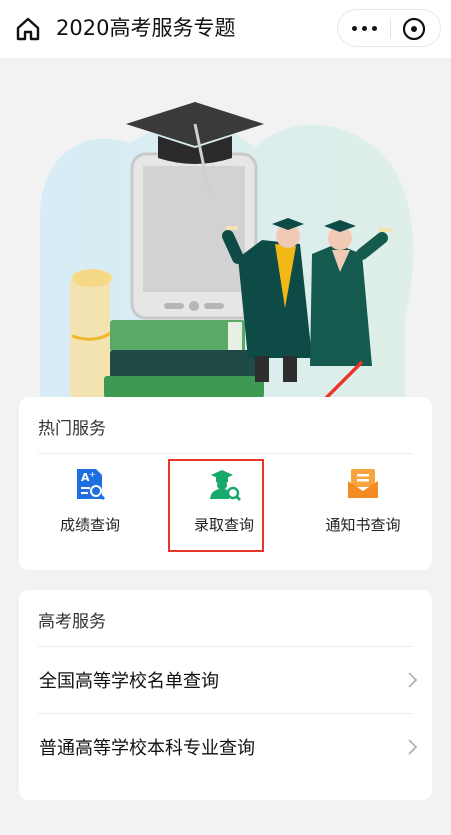  Describe the element at coordinates (363, 525) in the screenshot. I see `notice-query-label: 通知书查询` at that location.